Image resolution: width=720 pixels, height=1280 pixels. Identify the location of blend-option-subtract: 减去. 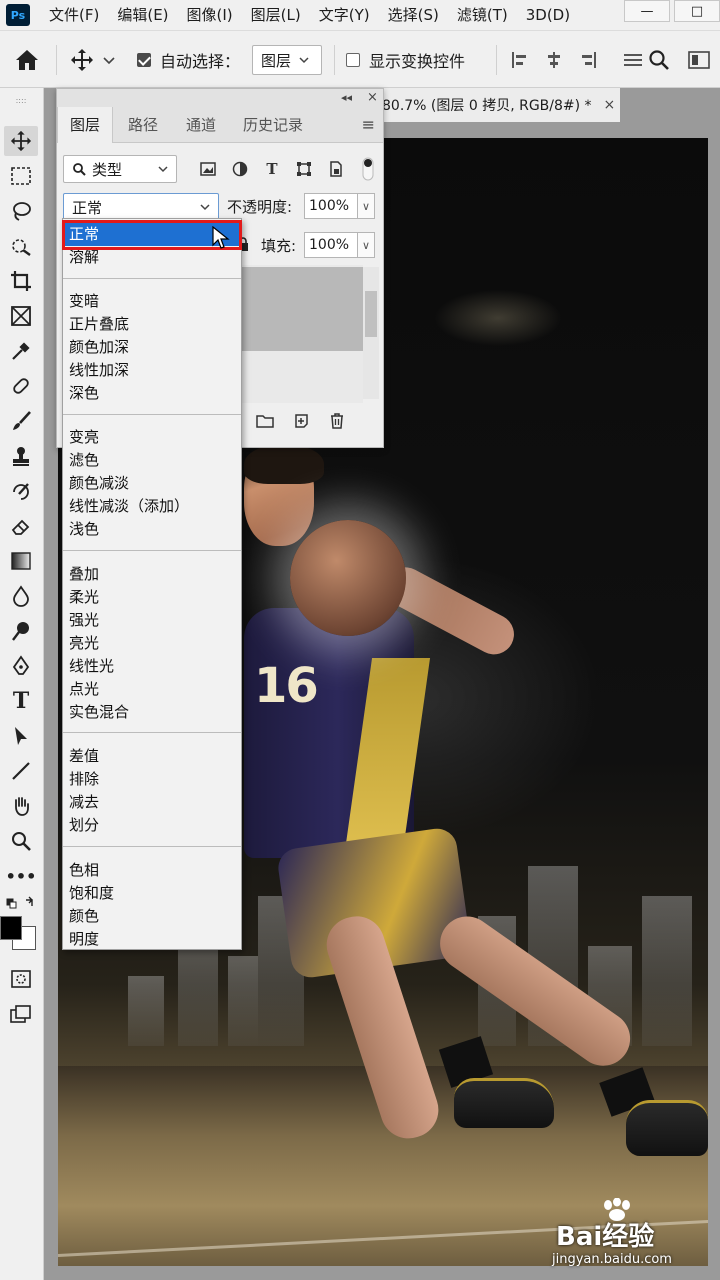
(152, 802).